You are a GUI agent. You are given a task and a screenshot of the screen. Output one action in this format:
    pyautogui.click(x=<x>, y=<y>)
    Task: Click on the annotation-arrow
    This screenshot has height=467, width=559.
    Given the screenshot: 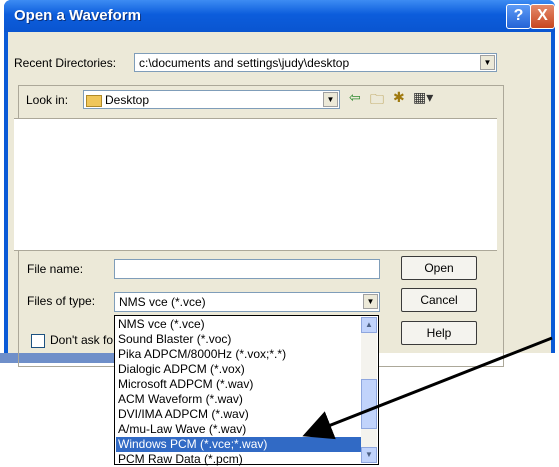 What is the action you would take?
    pyautogui.click(x=427, y=388)
    